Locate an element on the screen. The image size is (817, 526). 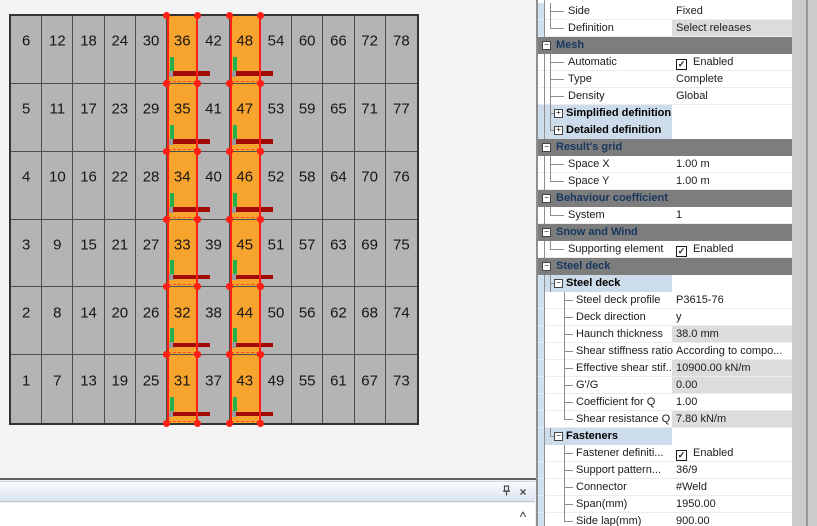
property-value: Select releases is located at coordinates (732, 28).